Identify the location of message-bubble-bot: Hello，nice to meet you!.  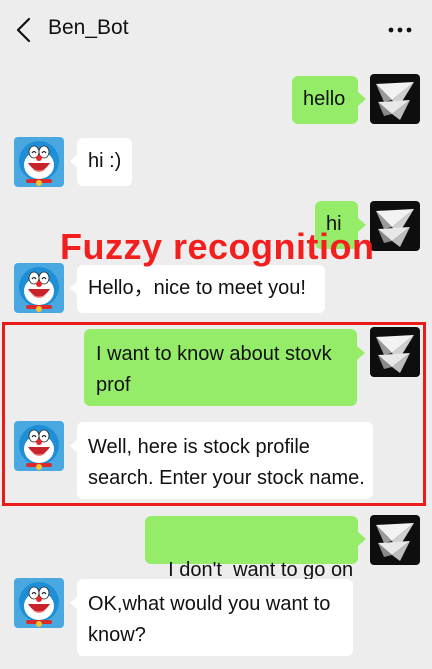
(201, 289).